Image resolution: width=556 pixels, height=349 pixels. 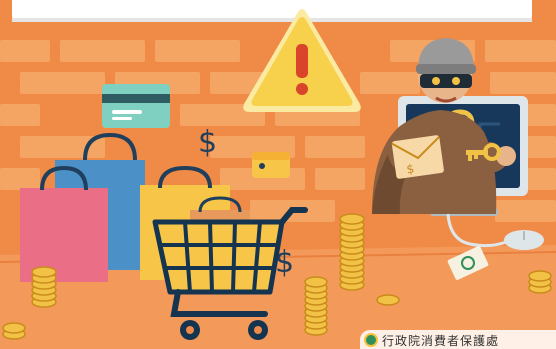 I want to click on dollar-sign-icon: $, so click(x=207, y=142).